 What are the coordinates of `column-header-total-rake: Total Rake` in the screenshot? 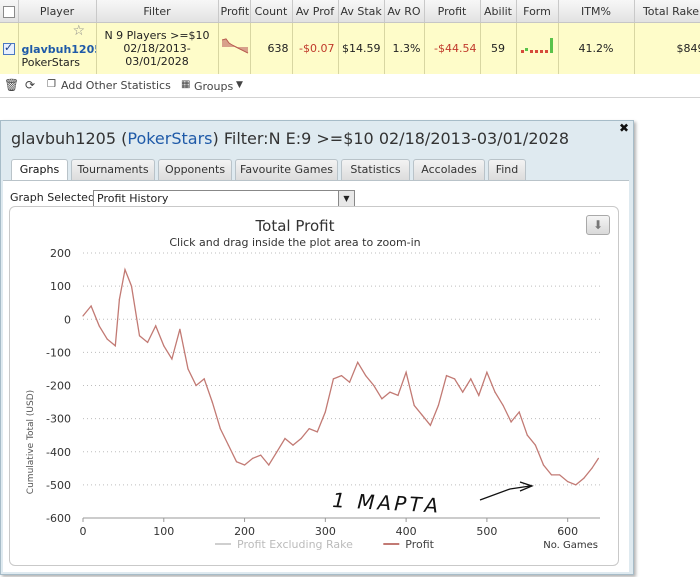 It's located at (667, 12).